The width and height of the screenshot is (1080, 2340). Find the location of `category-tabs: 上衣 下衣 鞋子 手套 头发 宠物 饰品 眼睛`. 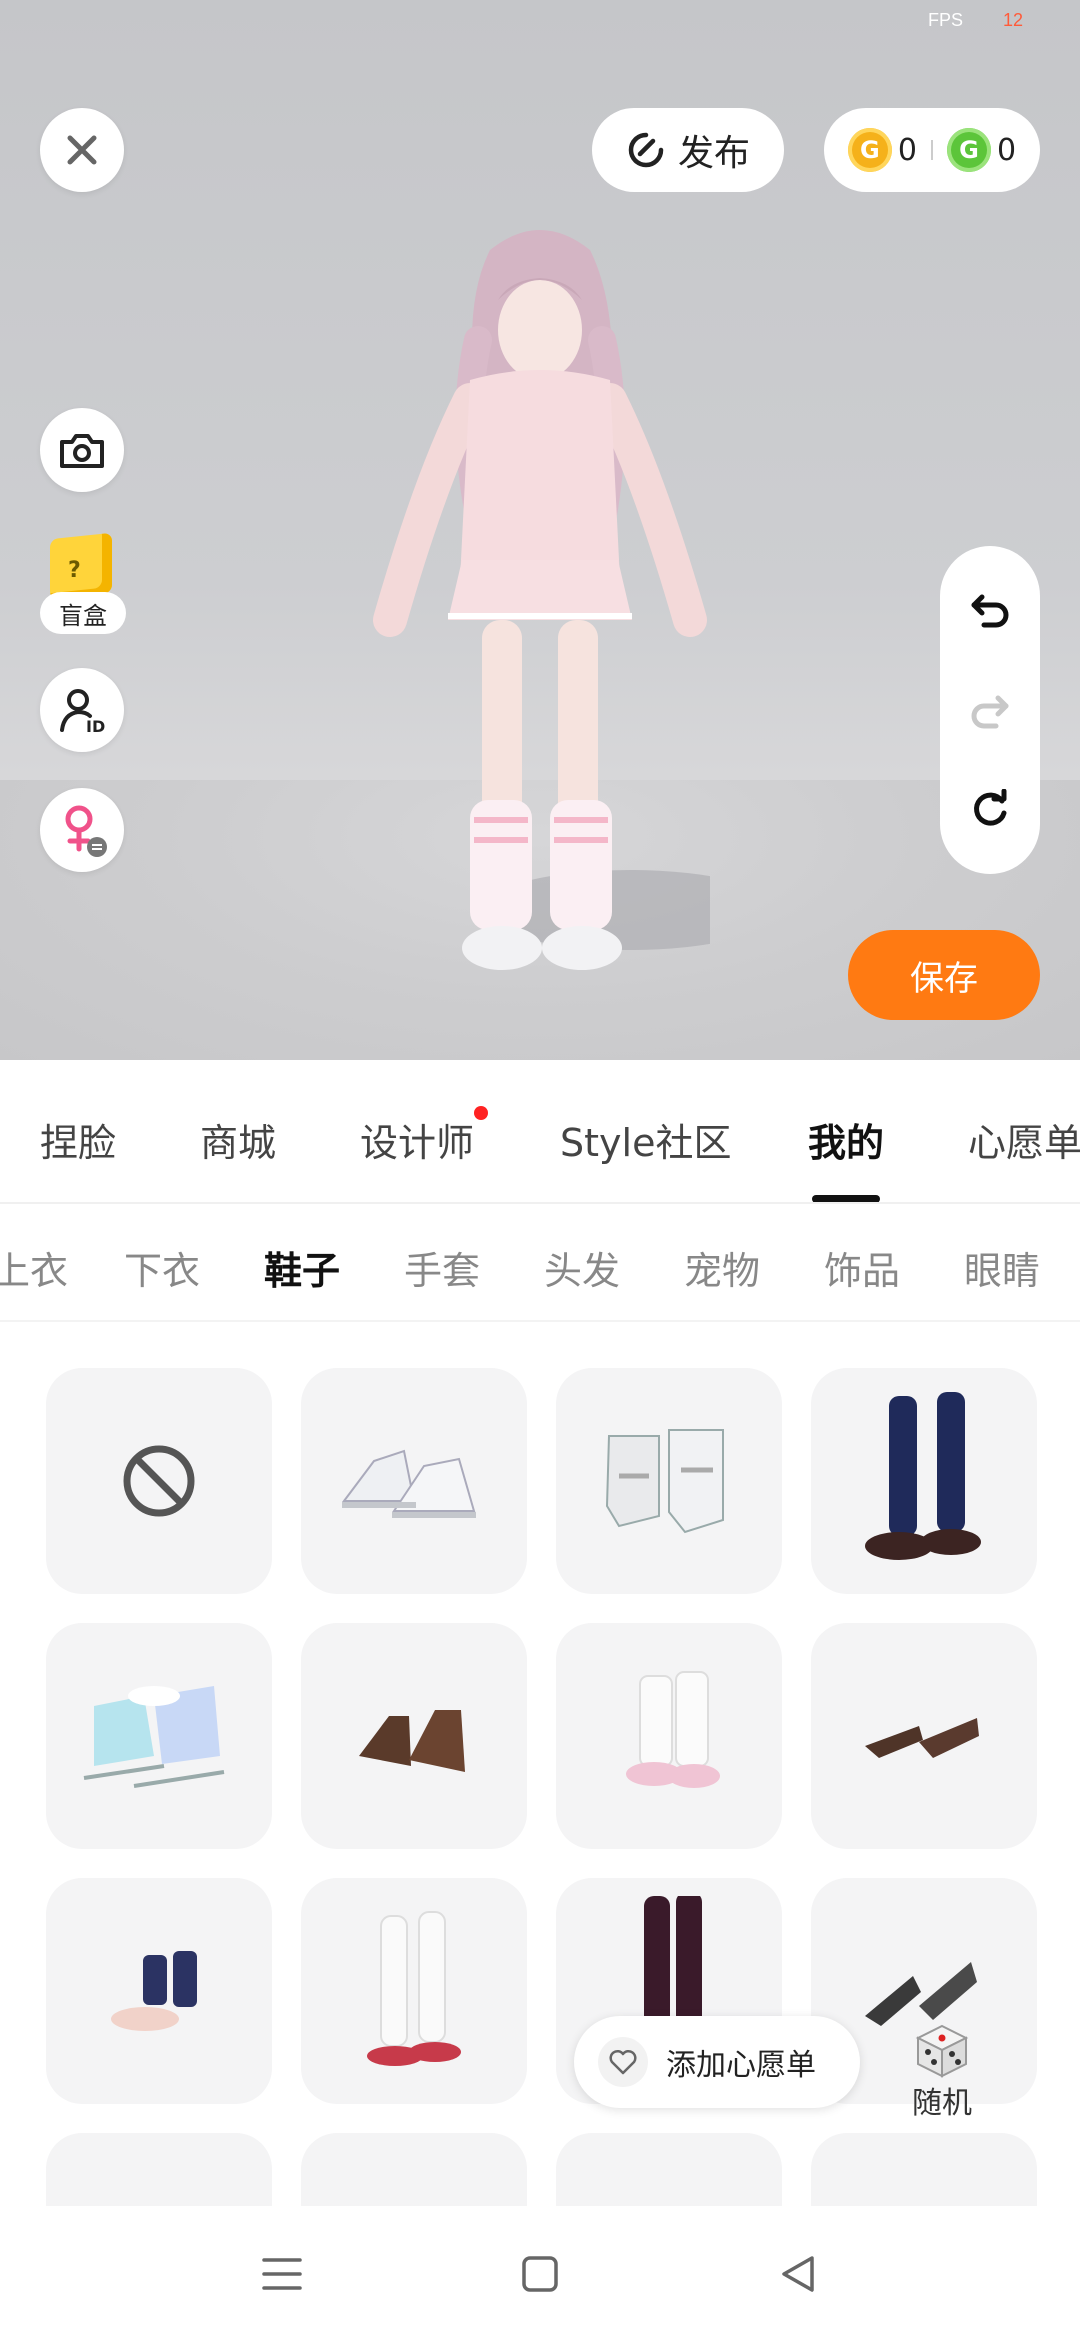

category-tabs: 上衣 下衣 鞋子 手套 头发 宠物 饰品 眼睛 is located at coordinates (540, 1264).